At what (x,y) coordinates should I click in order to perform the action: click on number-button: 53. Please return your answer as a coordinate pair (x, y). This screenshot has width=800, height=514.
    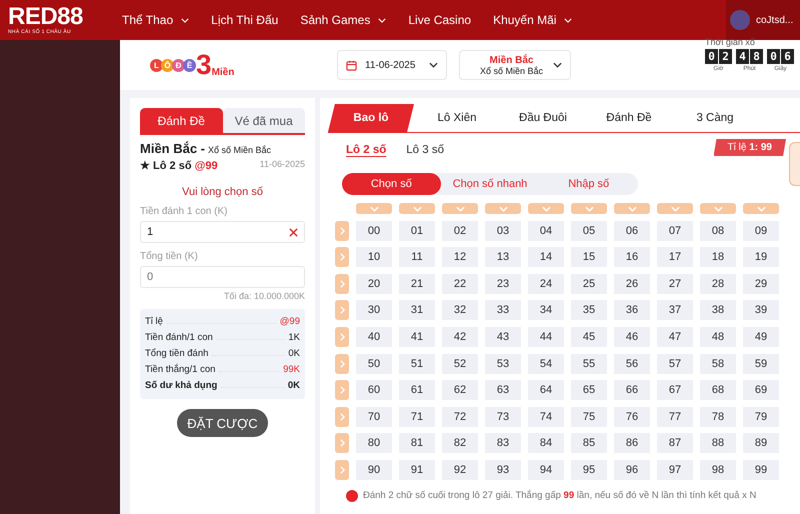
    Looking at the image, I should click on (503, 364).